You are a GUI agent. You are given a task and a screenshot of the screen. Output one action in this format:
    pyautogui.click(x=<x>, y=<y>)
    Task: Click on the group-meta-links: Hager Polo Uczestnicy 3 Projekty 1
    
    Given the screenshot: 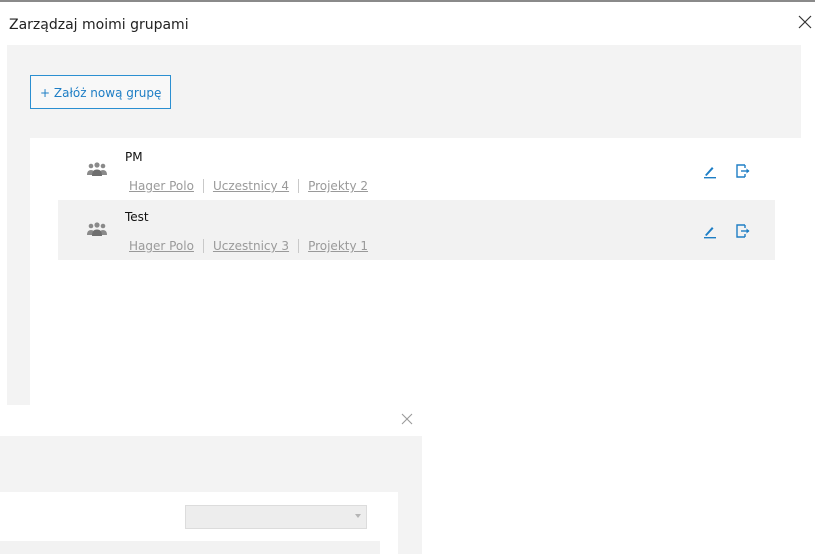 What is the action you would take?
    pyautogui.click(x=248, y=246)
    